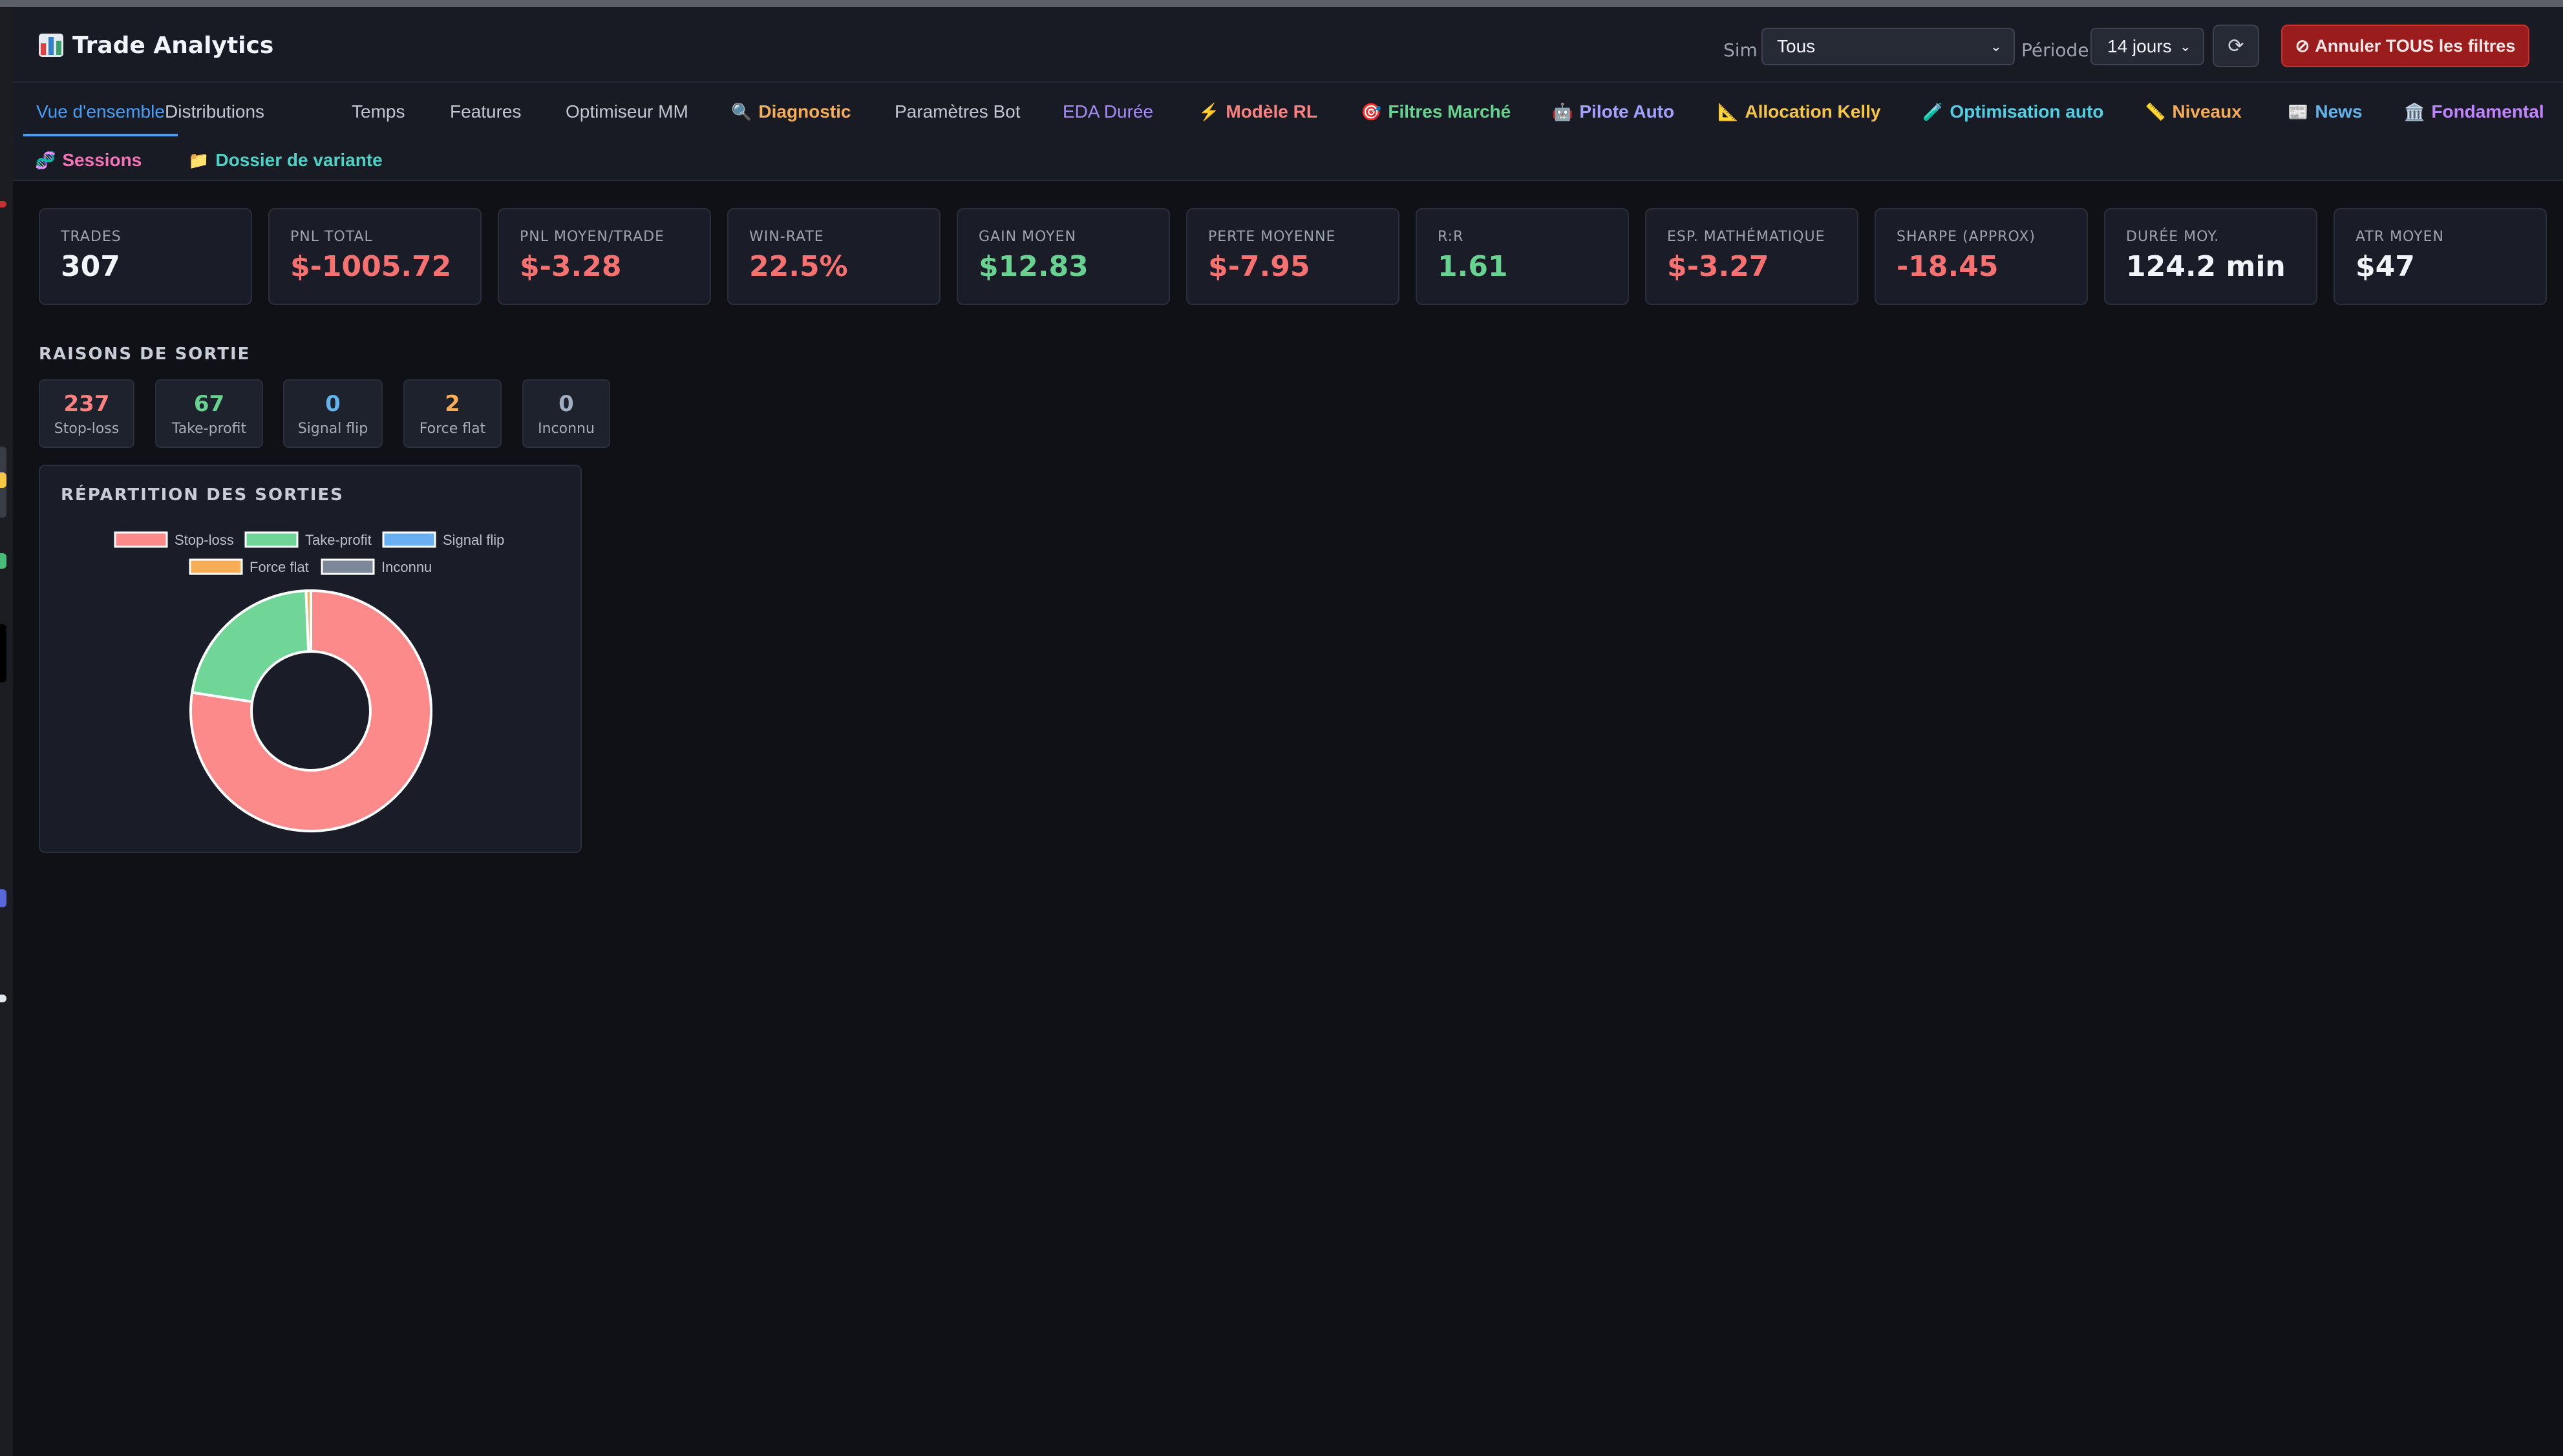 The height and width of the screenshot is (1456, 2563). Describe the element at coordinates (741, 111) in the screenshot. I see `tab-diagnostic-icon: 🔍` at that location.